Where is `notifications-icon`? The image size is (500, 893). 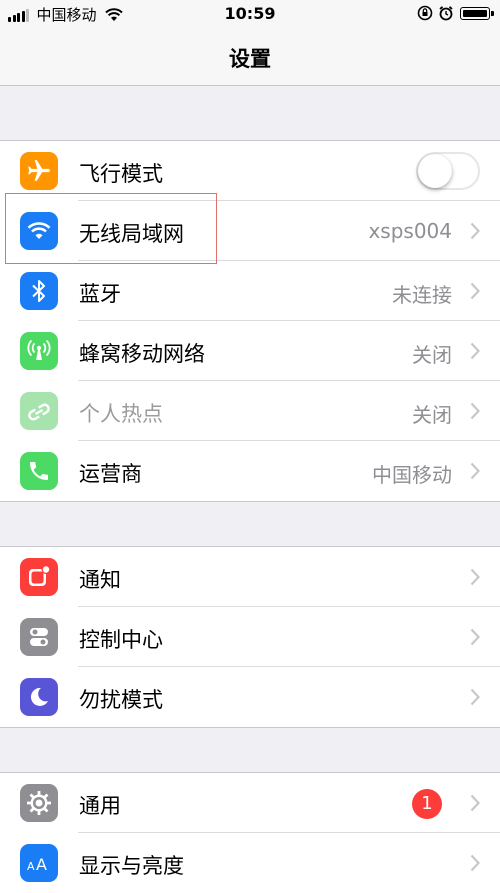 notifications-icon is located at coordinates (39, 577).